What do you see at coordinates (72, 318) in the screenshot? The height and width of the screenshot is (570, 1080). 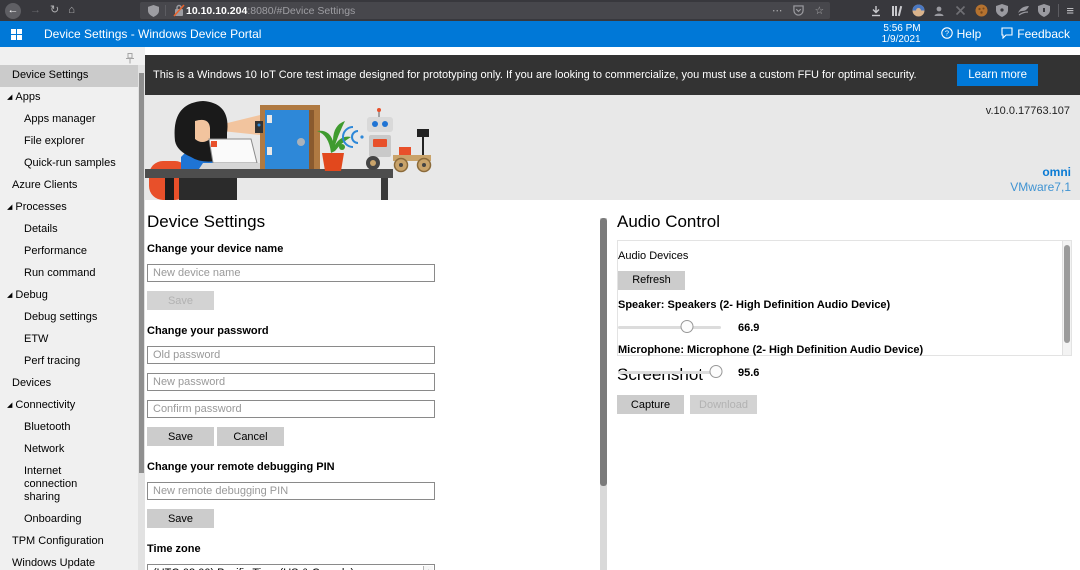 I see `sidebar-item-debug-settings: Debug settings` at bounding box center [72, 318].